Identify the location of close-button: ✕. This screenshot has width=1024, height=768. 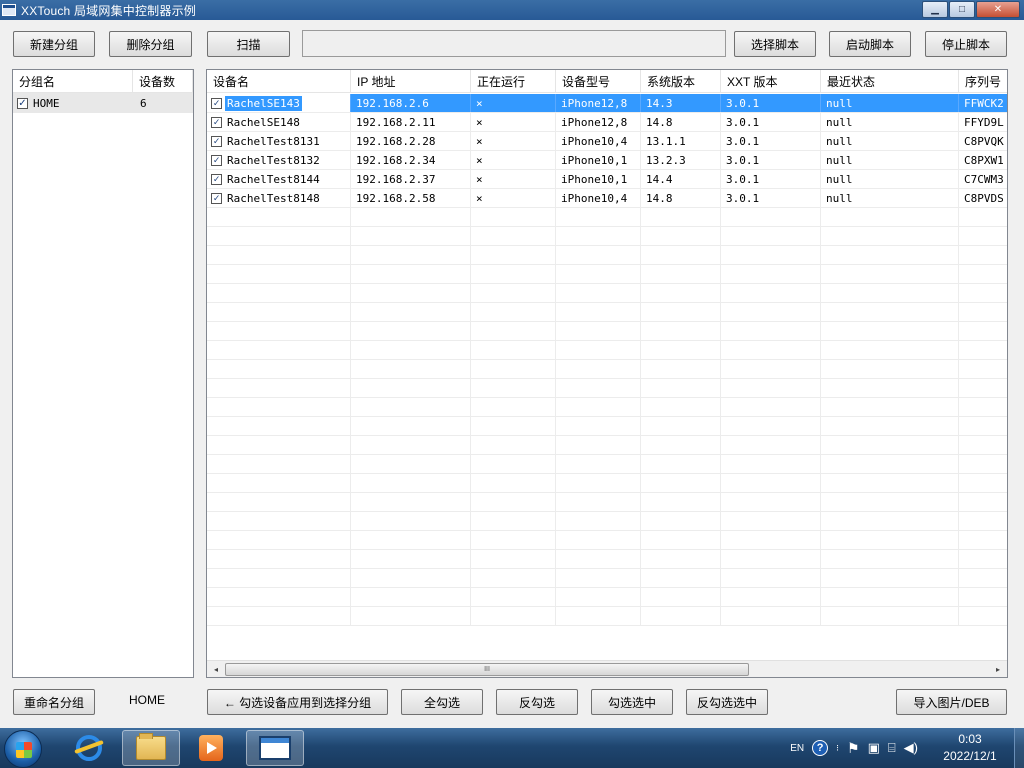
(998, 9).